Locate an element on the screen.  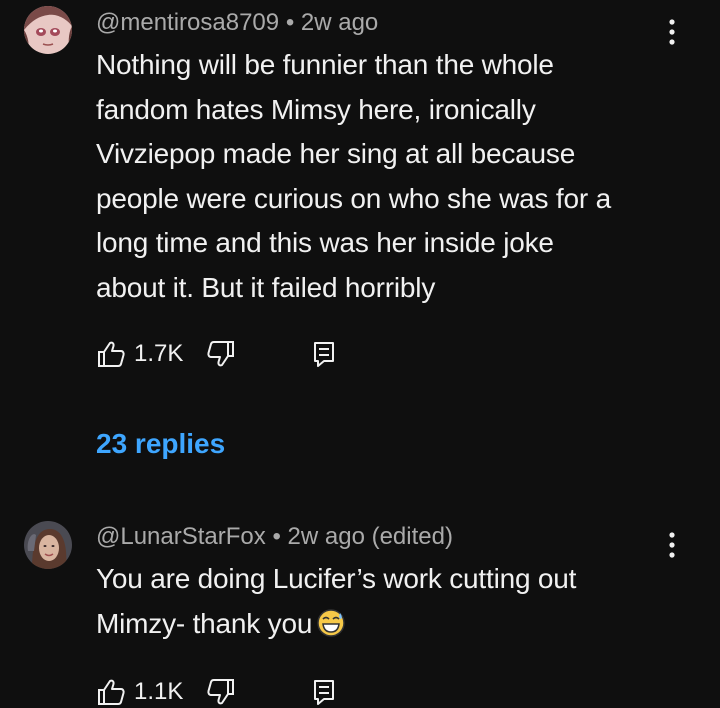
grinning-sweat-emoji is located at coordinates (331, 622).